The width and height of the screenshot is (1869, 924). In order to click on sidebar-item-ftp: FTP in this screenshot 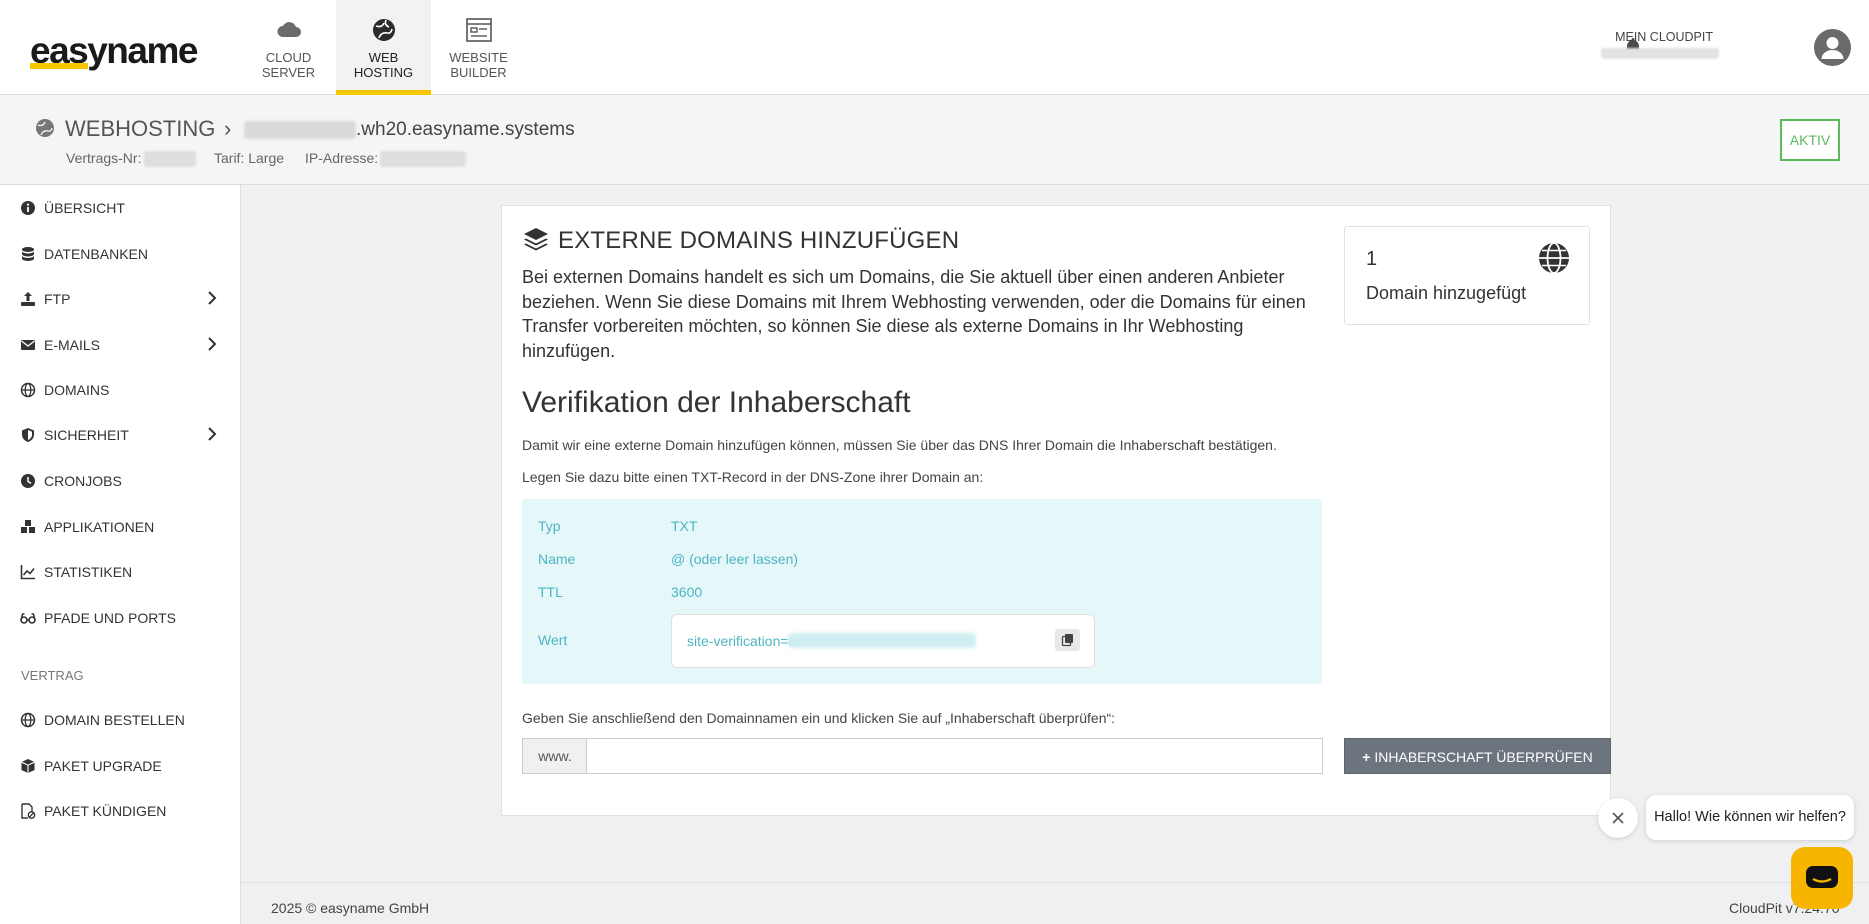, I will do `click(127, 299)`.